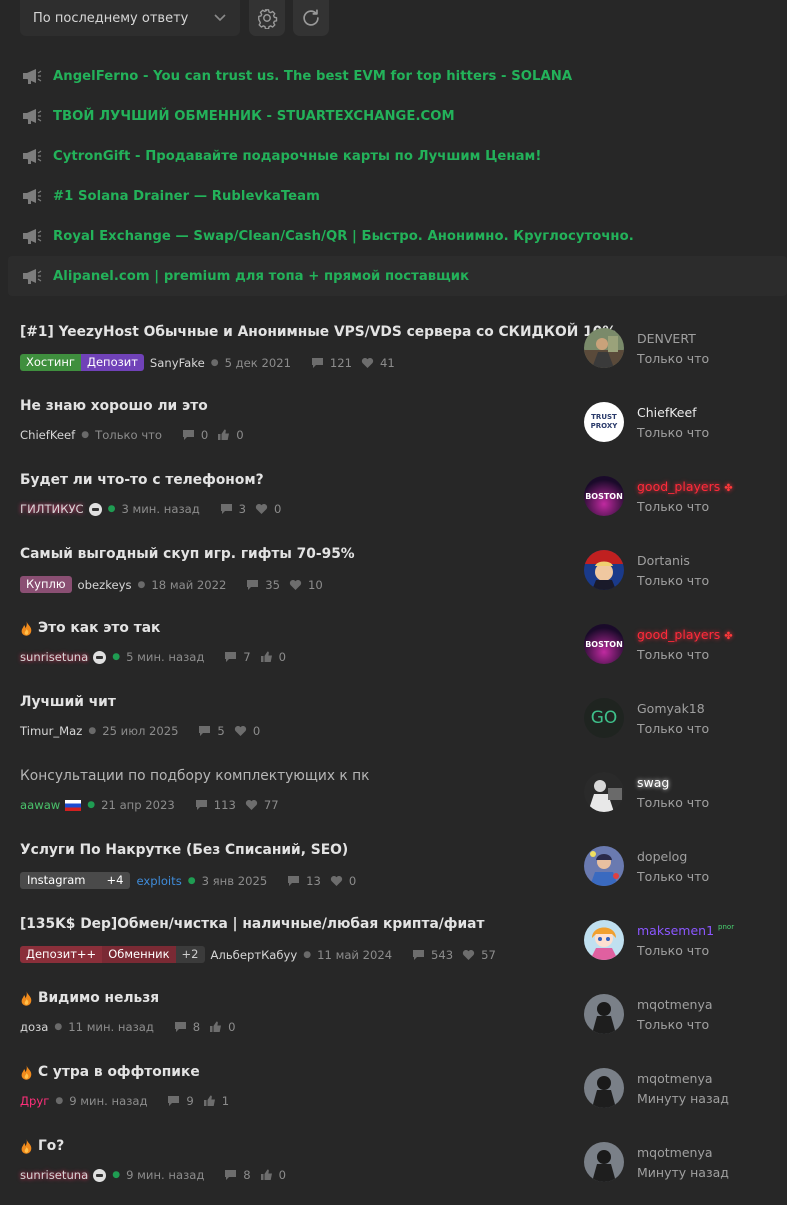 The height and width of the screenshot is (1205, 787). What do you see at coordinates (188, 585) in the screenshot?
I see `thread-date: 18 май 2022` at bounding box center [188, 585].